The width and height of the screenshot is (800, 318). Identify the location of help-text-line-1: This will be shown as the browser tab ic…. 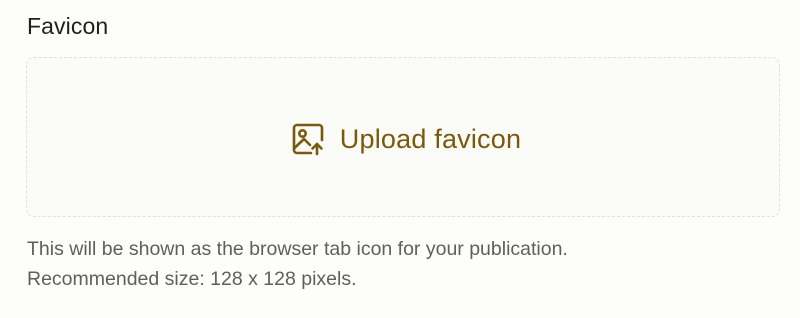
(297, 249).